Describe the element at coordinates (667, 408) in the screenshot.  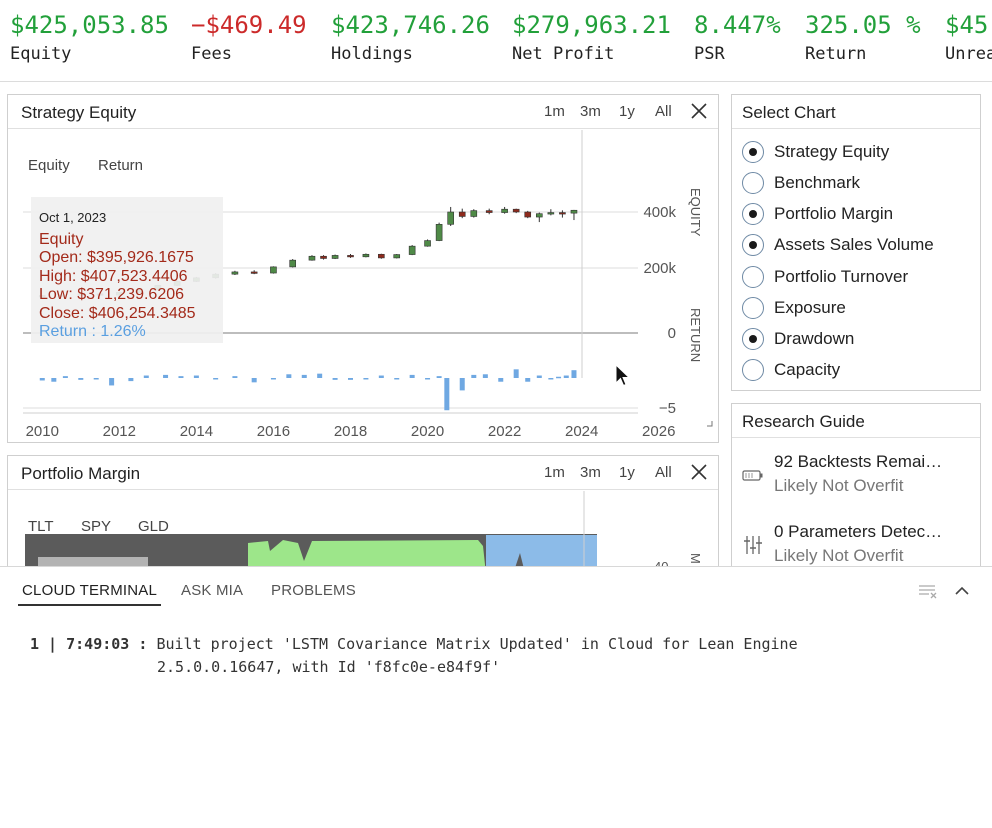
I see `y-tick-label: −5` at that location.